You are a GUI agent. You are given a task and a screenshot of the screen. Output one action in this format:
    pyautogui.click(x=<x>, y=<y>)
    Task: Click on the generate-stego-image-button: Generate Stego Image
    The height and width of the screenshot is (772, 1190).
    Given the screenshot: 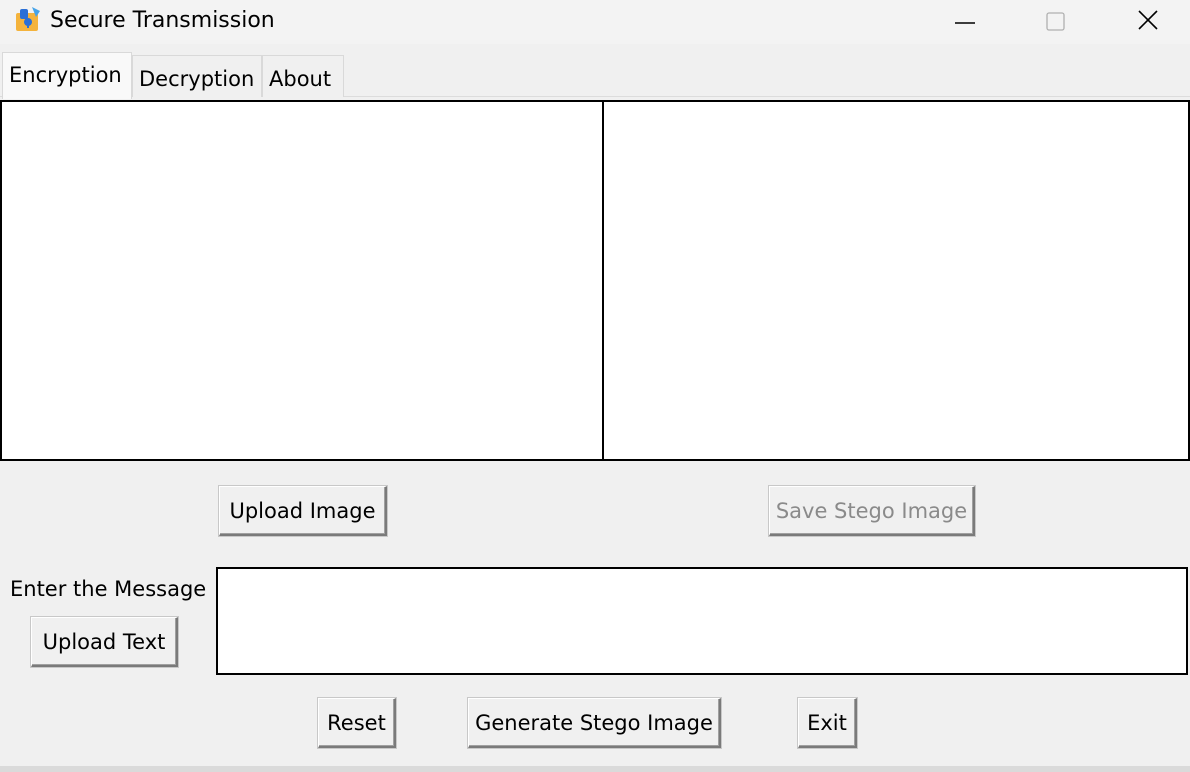 What is the action you would take?
    pyautogui.click(x=594, y=723)
    